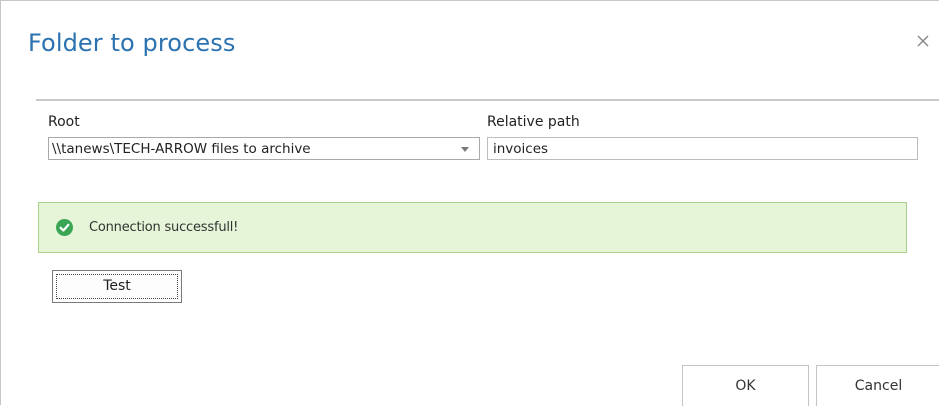 This screenshot has width=939, height=406. Describe the element at coordinates (923, 40) in the screenshot. I see `close-icon` at that location.